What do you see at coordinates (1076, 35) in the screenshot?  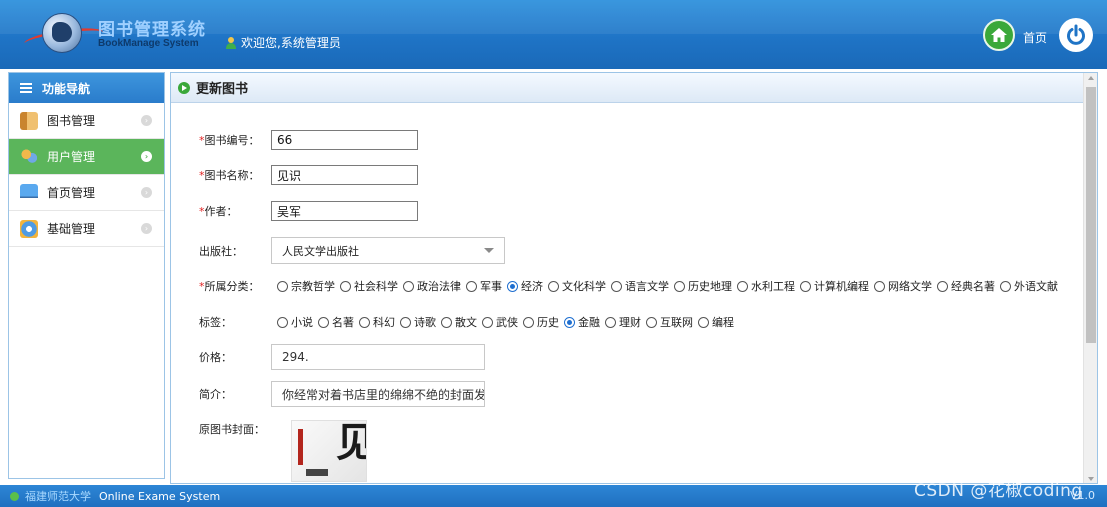 I see `logout-button` at bounding box center [1076, 35].